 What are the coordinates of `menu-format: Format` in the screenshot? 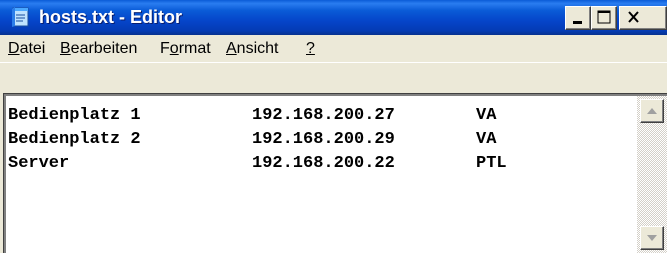 It's located at (185, 49).